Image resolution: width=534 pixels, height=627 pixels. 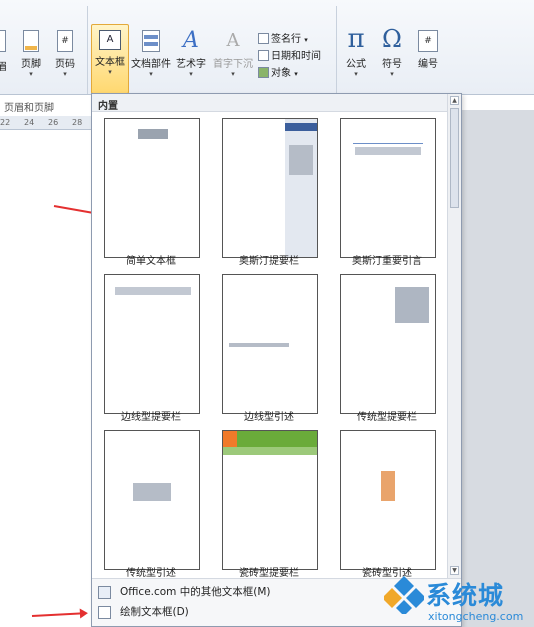 I want to click on equation-button: π 公式 ▾, so click(x=356, y=52).